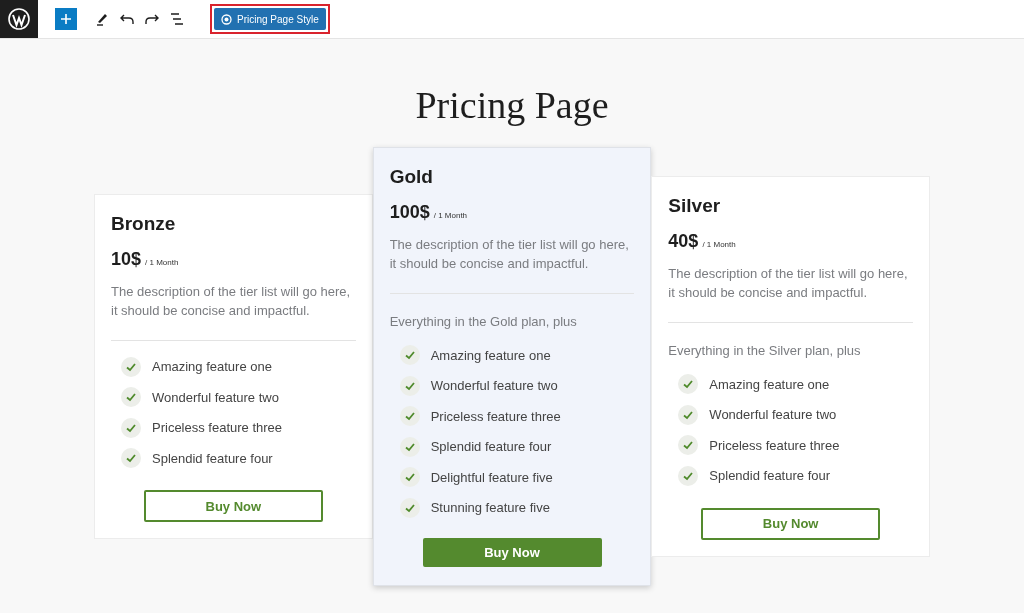  I want to click on plan-price: 40$, so click(683, 241).